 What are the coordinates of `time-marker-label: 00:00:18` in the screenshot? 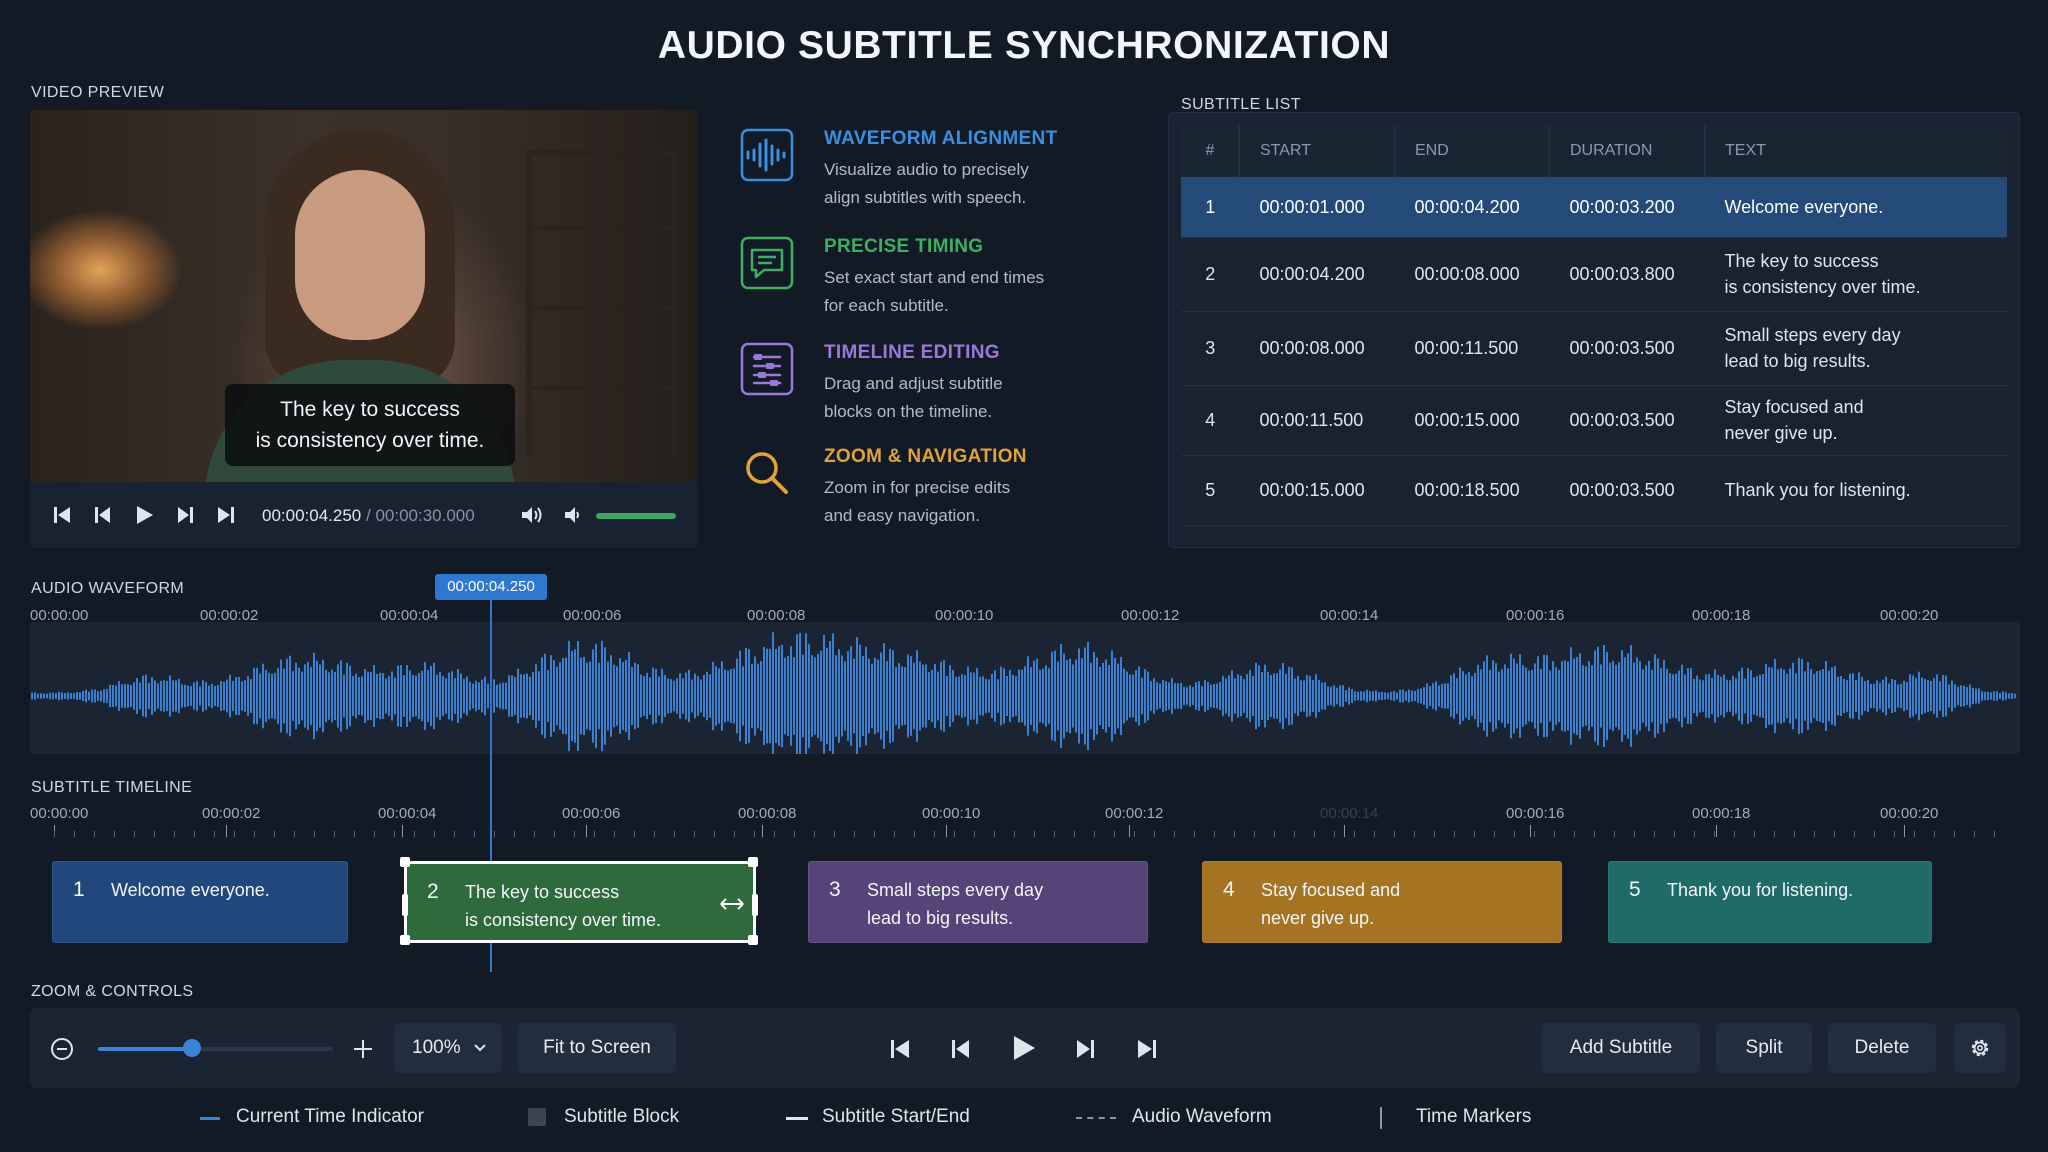 It's located at (1721, 813).